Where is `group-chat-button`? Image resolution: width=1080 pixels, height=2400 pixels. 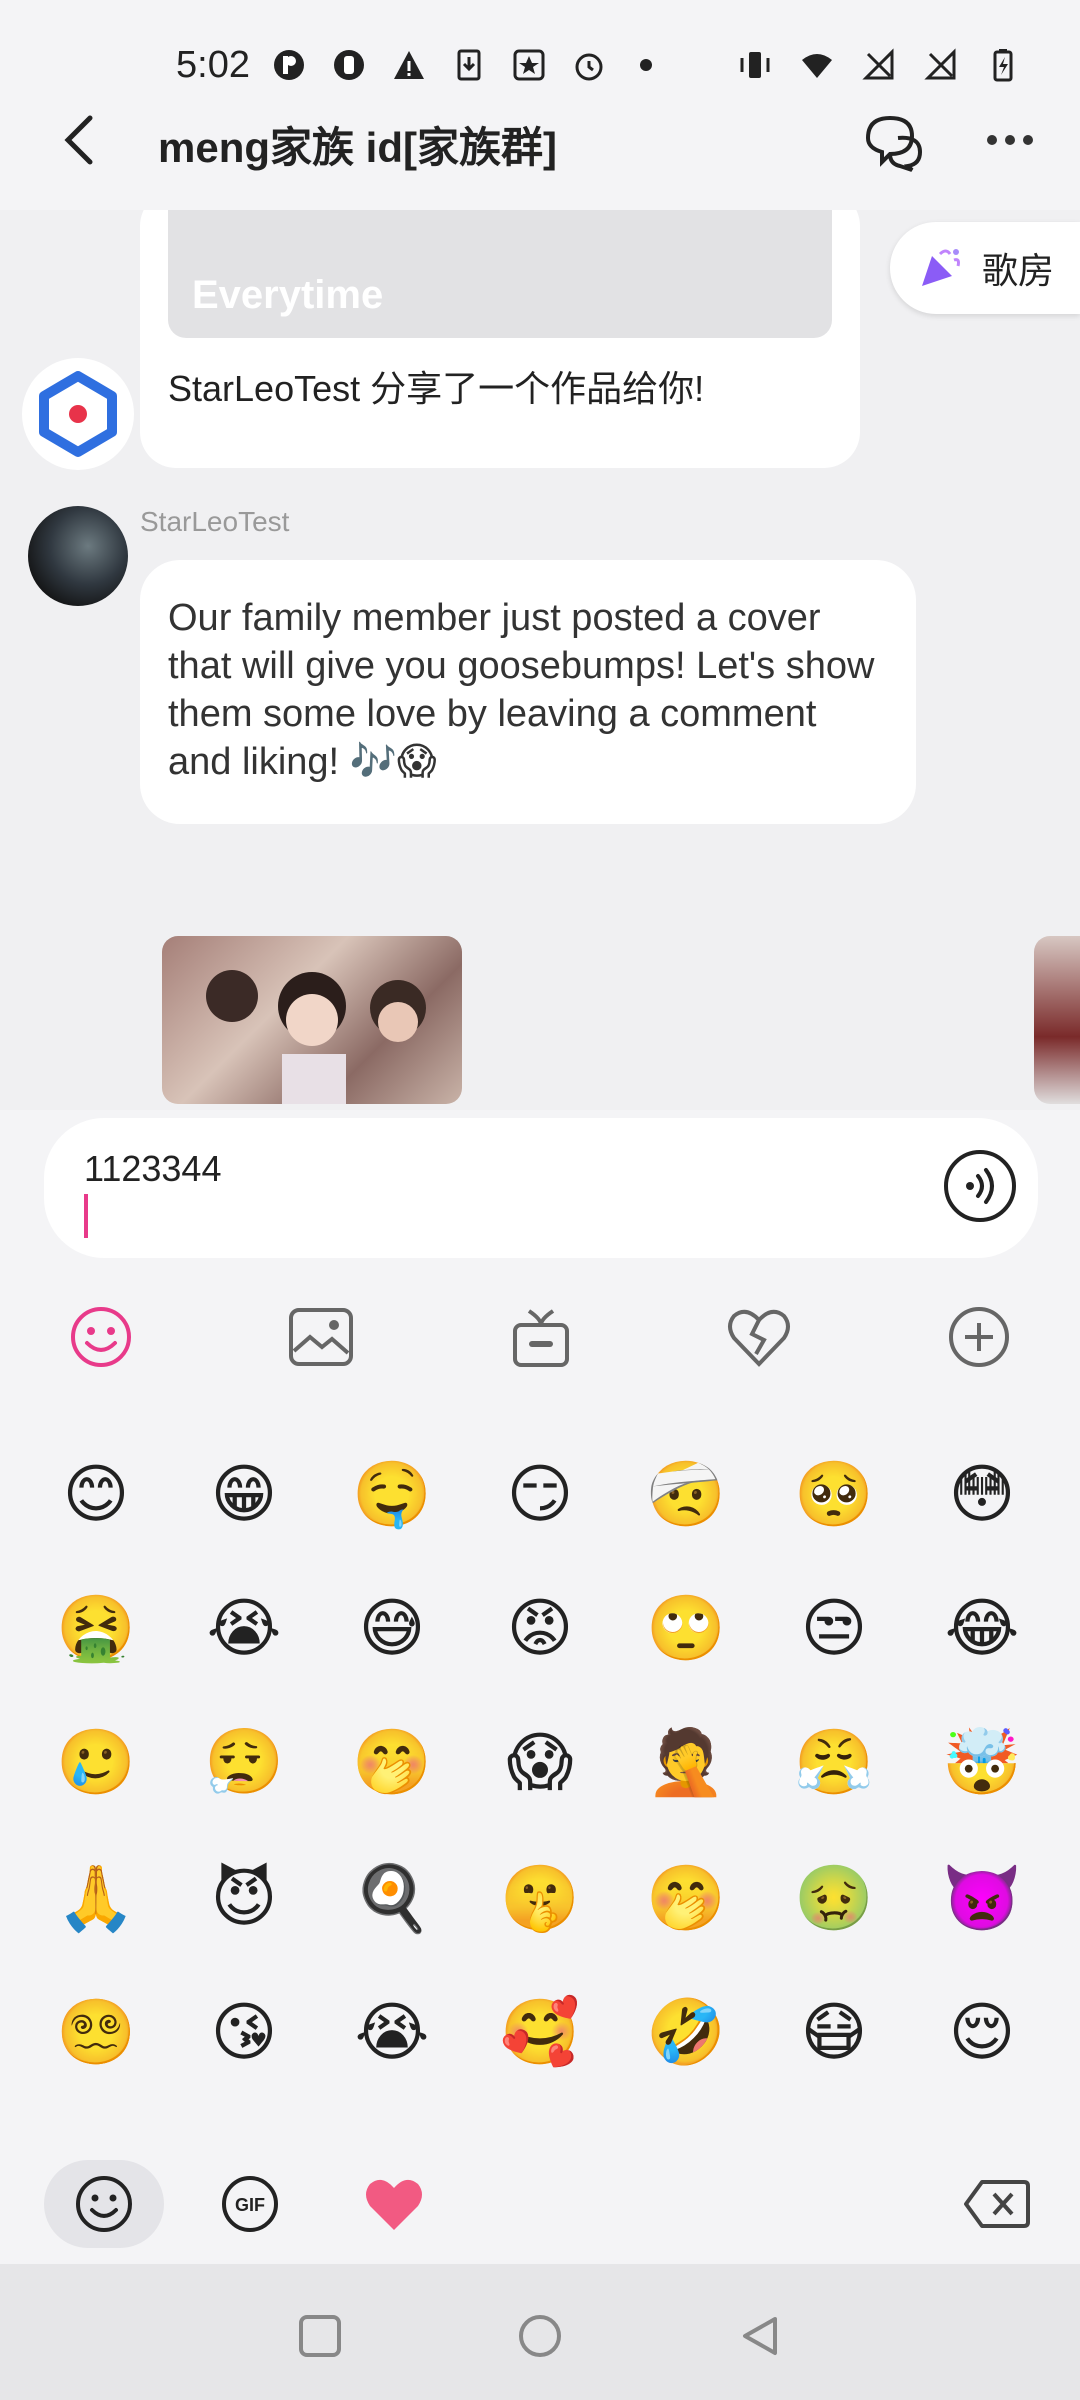
group-chat-button is located at coordinates (894, 142).